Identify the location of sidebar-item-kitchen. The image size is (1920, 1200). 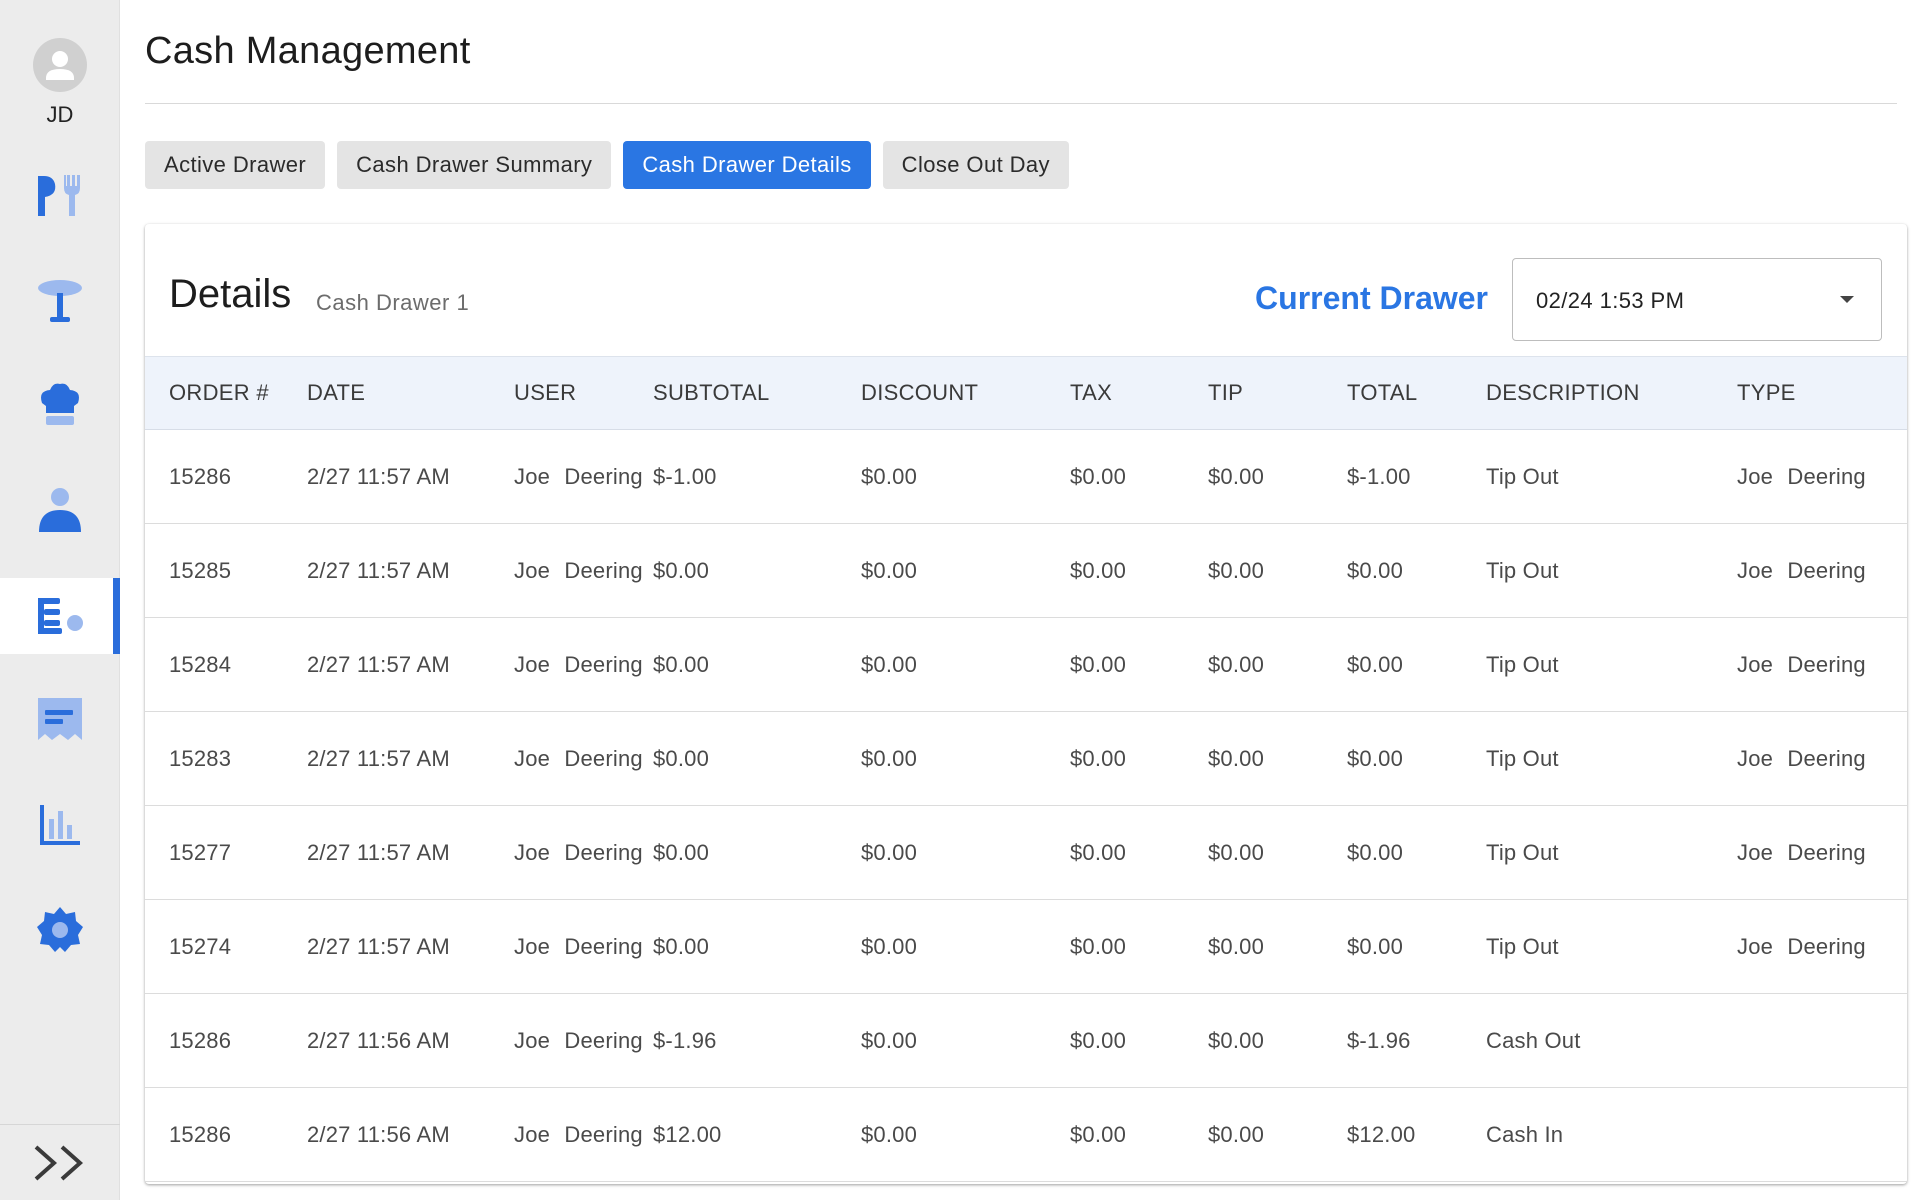
(60, 405).